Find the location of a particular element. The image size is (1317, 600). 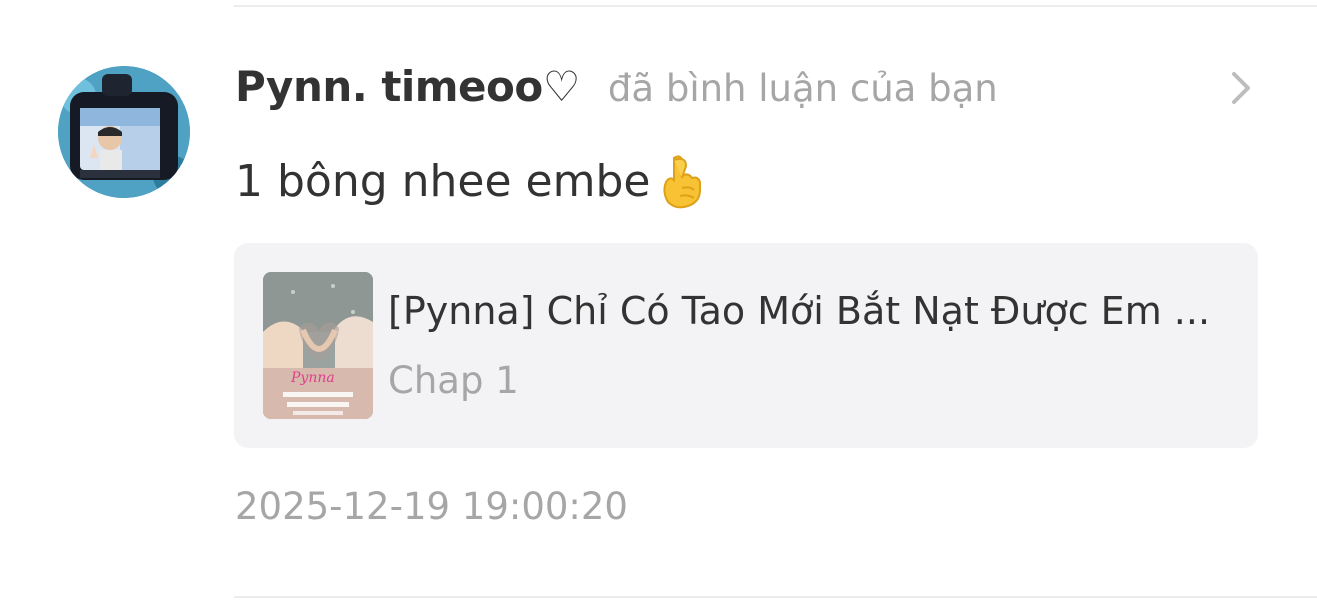

story-chapter: Chap 1 is located at coordinates (453, 380).